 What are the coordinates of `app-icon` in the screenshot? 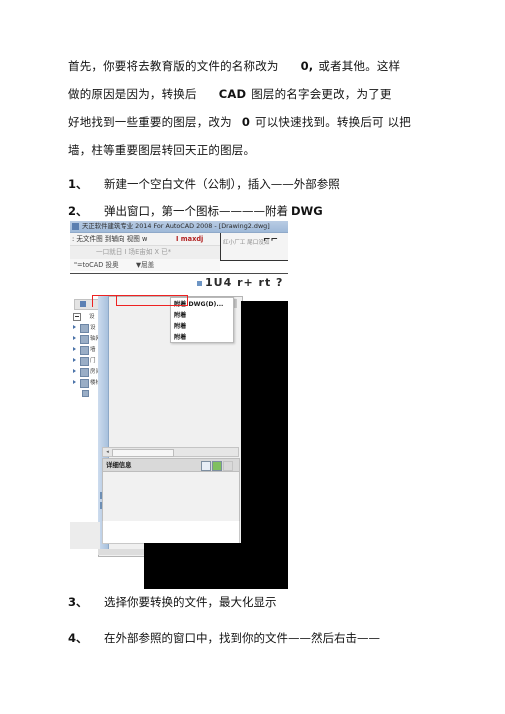 It's located at (75, 226).